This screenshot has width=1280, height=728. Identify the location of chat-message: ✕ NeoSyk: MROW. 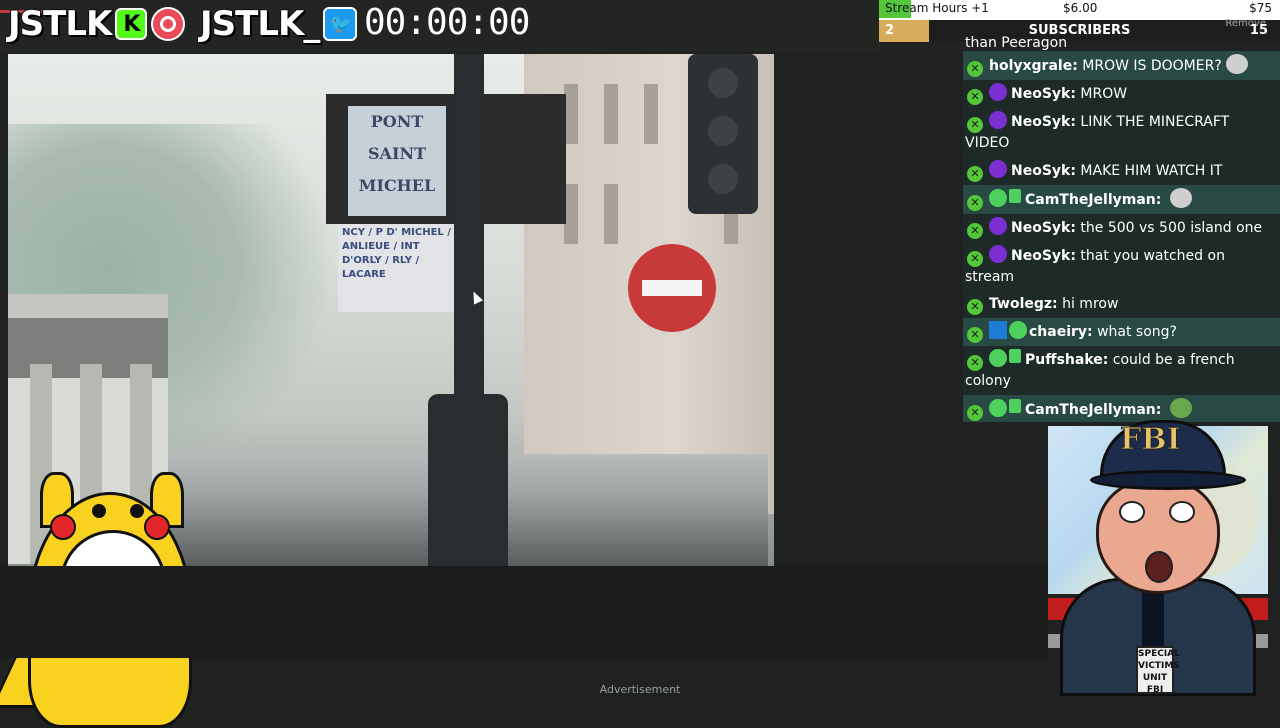
(1121, 94).